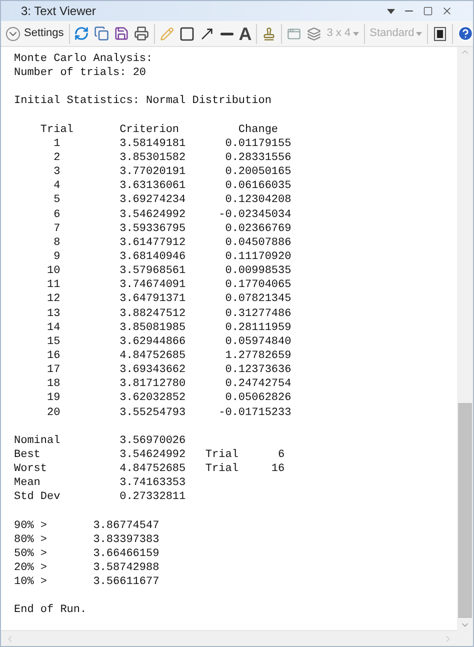 The width and height of the screenshot is (474, 647). Describe the element at coordinates (31, 525) in the screenshot. I see `percentile-label: 90% >` at that location.